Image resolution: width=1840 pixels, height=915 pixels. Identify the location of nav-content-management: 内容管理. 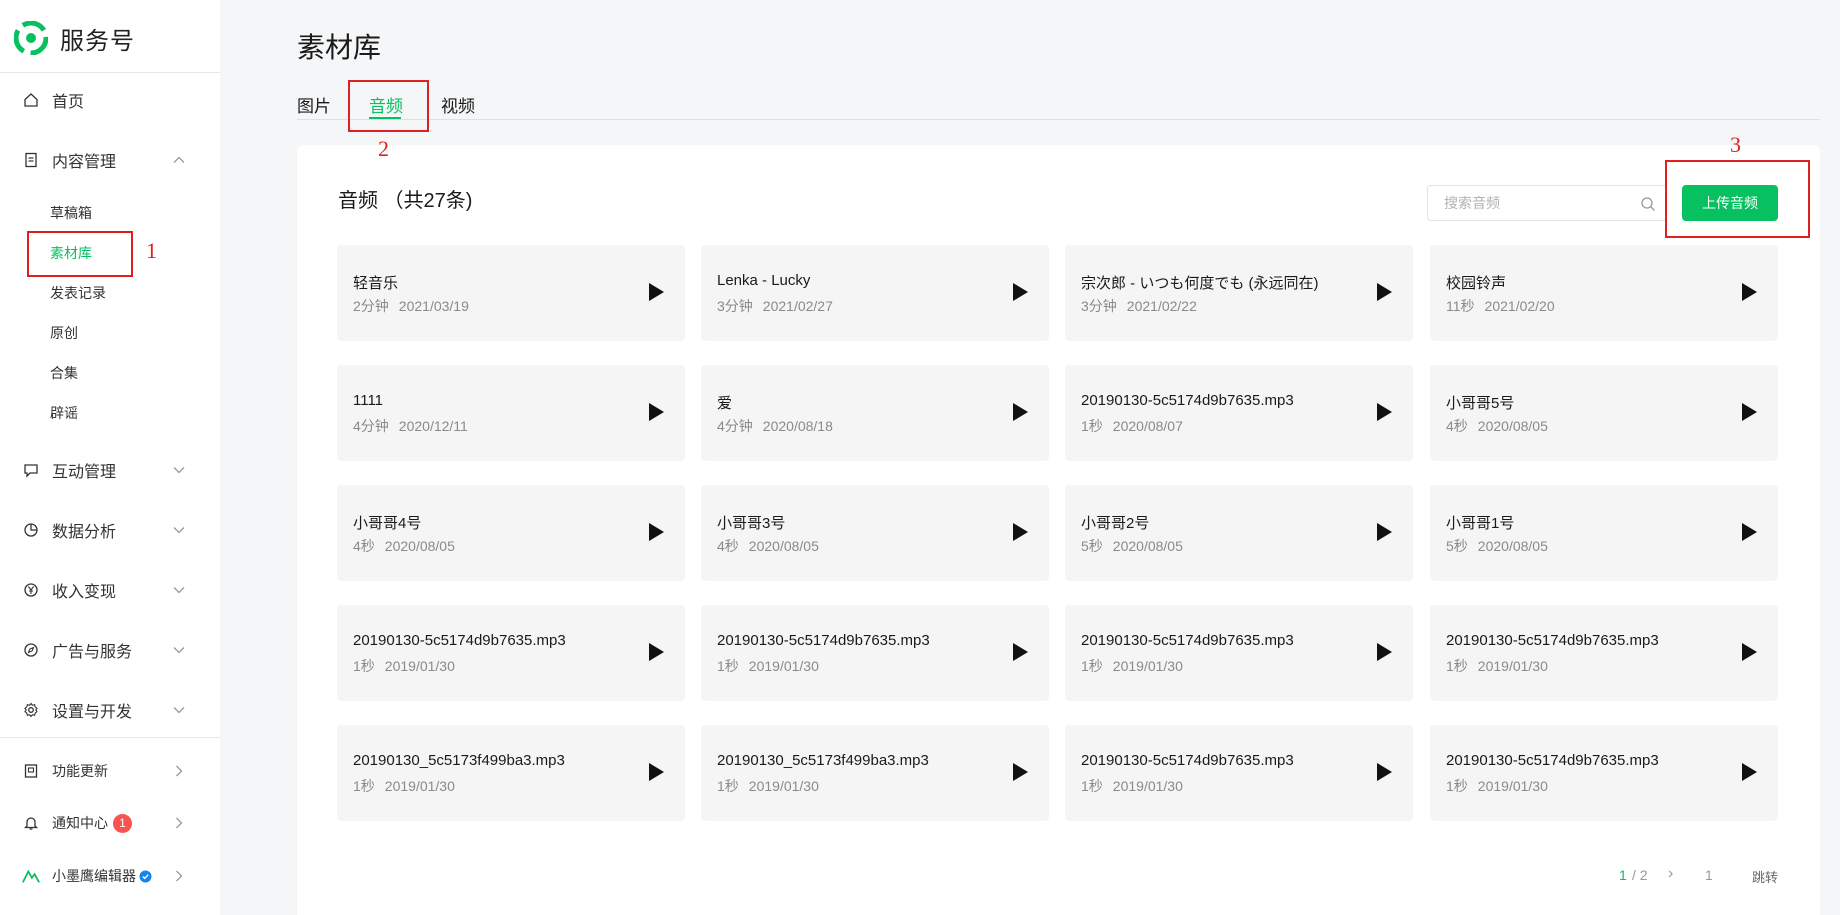
(110, 160).